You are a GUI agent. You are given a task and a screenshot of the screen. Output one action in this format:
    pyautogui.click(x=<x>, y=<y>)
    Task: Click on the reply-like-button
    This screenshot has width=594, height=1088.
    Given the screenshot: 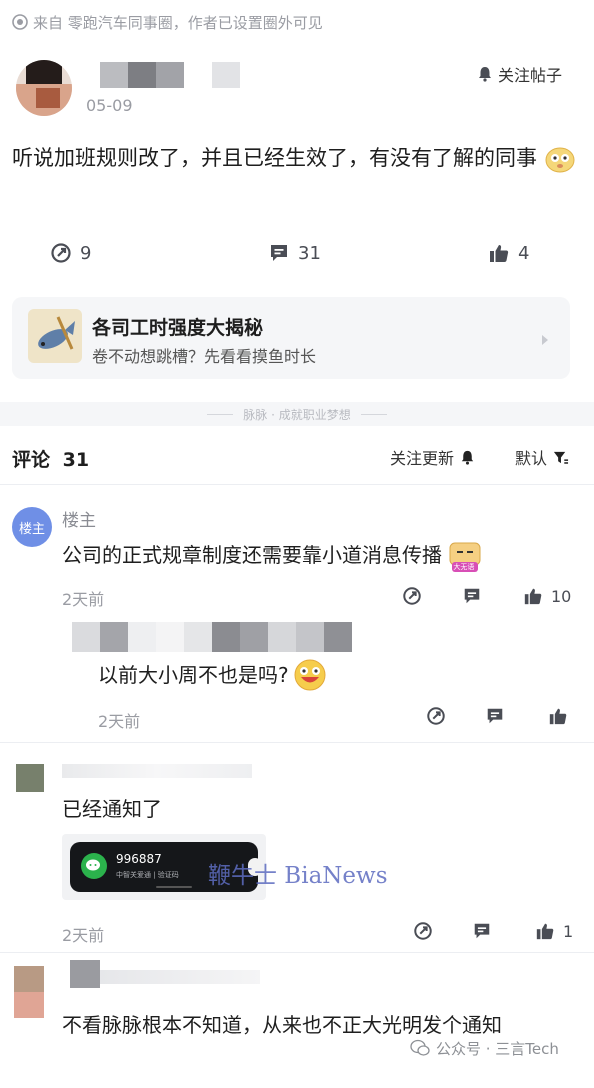 What is the action you would take?
    pyautogui.click(x=558, y=718)
    